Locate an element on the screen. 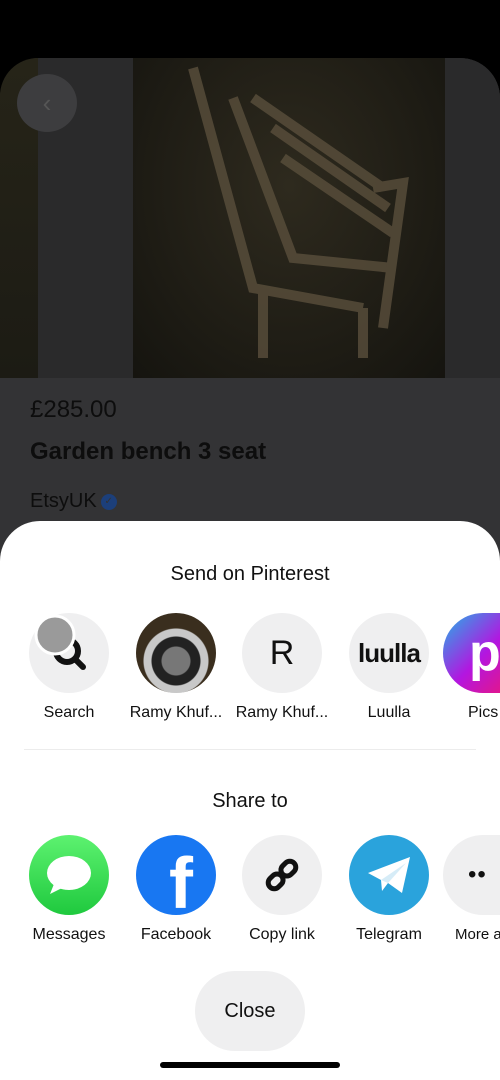 Image resolution: width=500 pixels, height=1080 pixels. verified-icon: ✓ is located at coordinates (108, 501).